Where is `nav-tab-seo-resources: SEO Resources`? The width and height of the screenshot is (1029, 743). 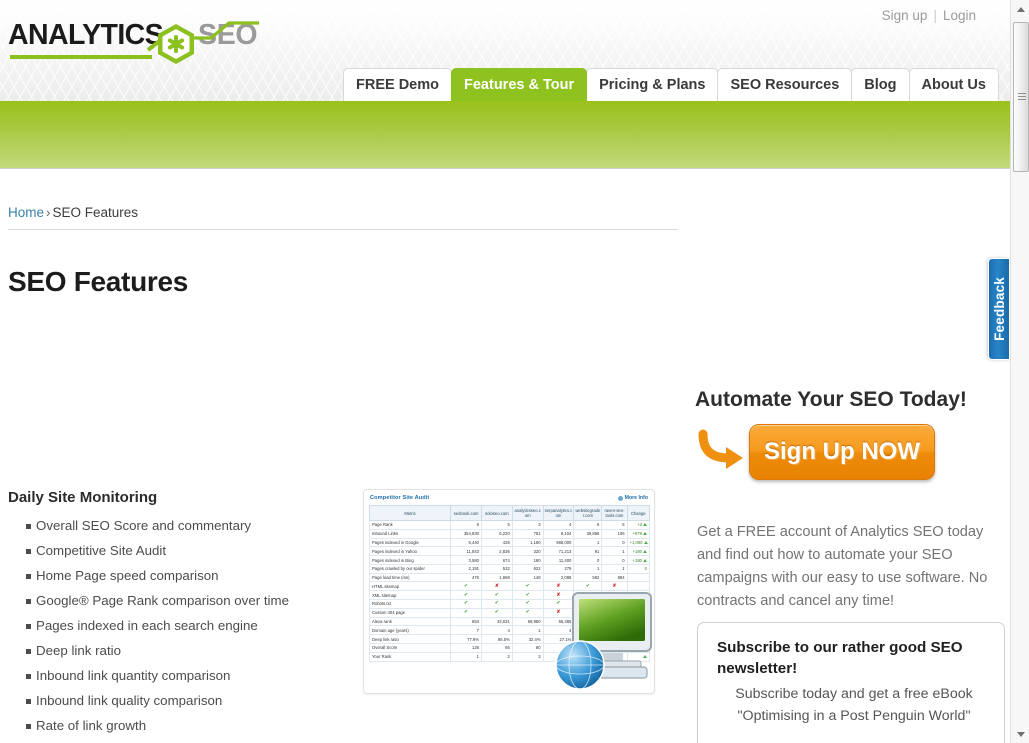 nav-tab-seo-resources: SEO Resources is located at coordinates (785, 84).